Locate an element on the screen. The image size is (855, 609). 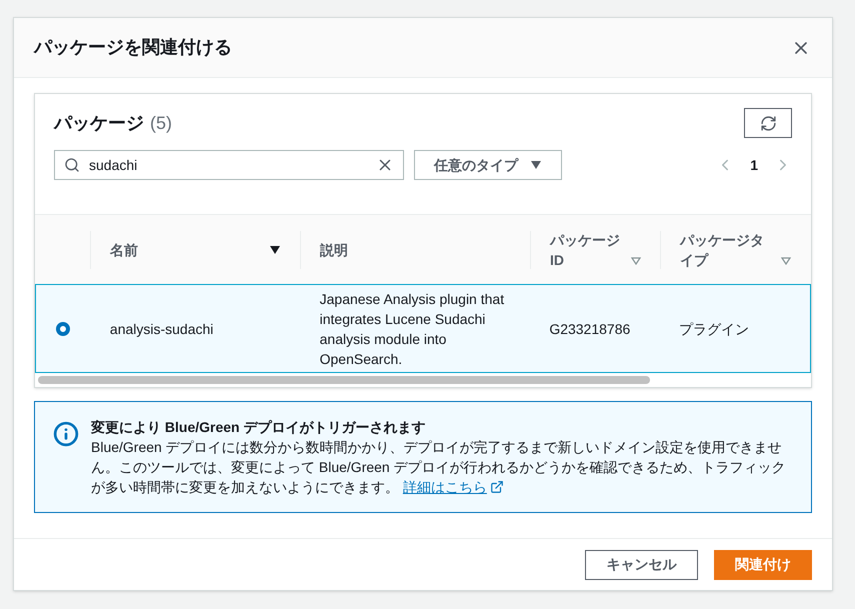
alert-title: 変更により Blue/Green デプロイがトリガーされます is located at coordinates (258, 427).